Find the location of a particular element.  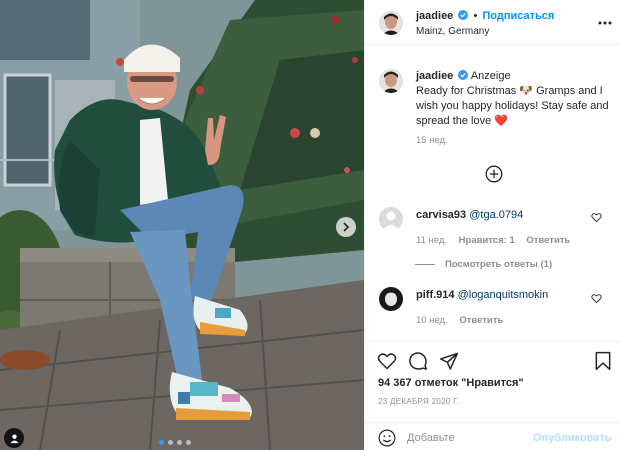

caption-timestamp: 15 нед. is located at coordinates (432, 140).